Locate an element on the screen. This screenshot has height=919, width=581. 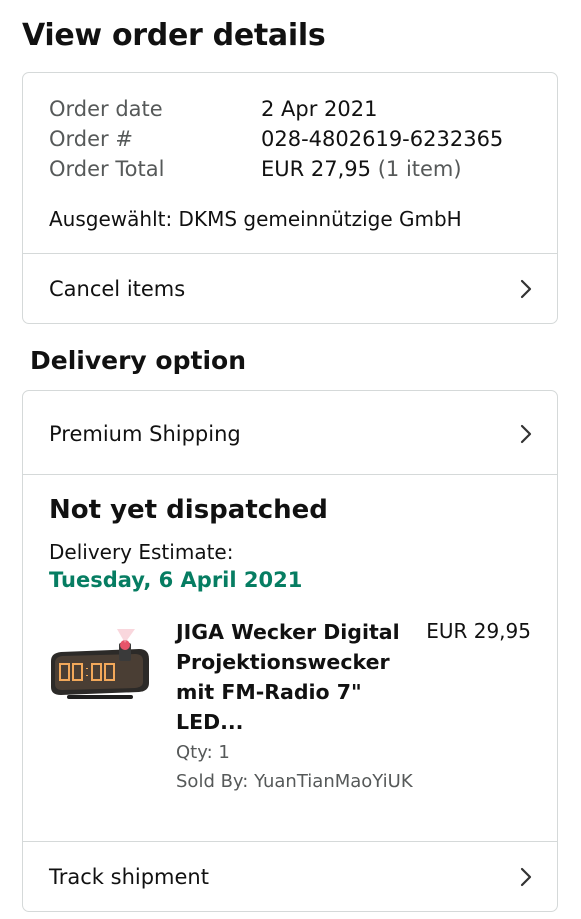
product-price: EUR 29,95 is located at coordinates (478, 631).